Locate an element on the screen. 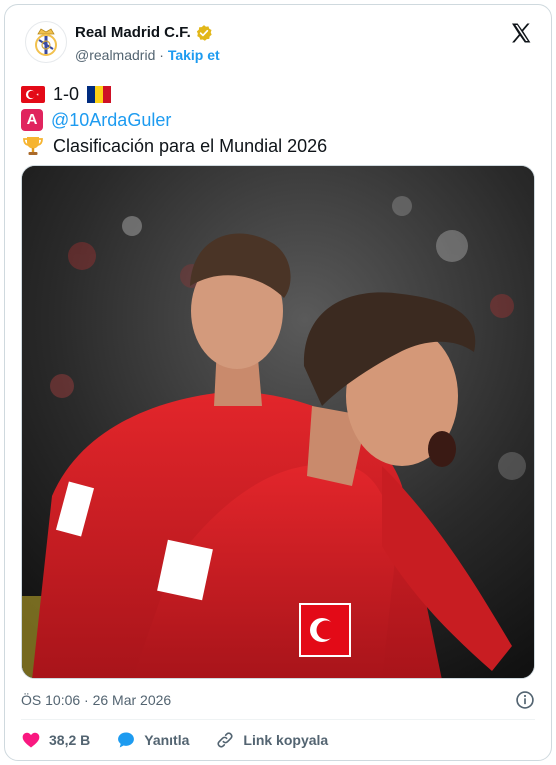 The width and height of the screenshot is (556, 765). reply-button: Yanıtla is located at coordinates (152, 740).